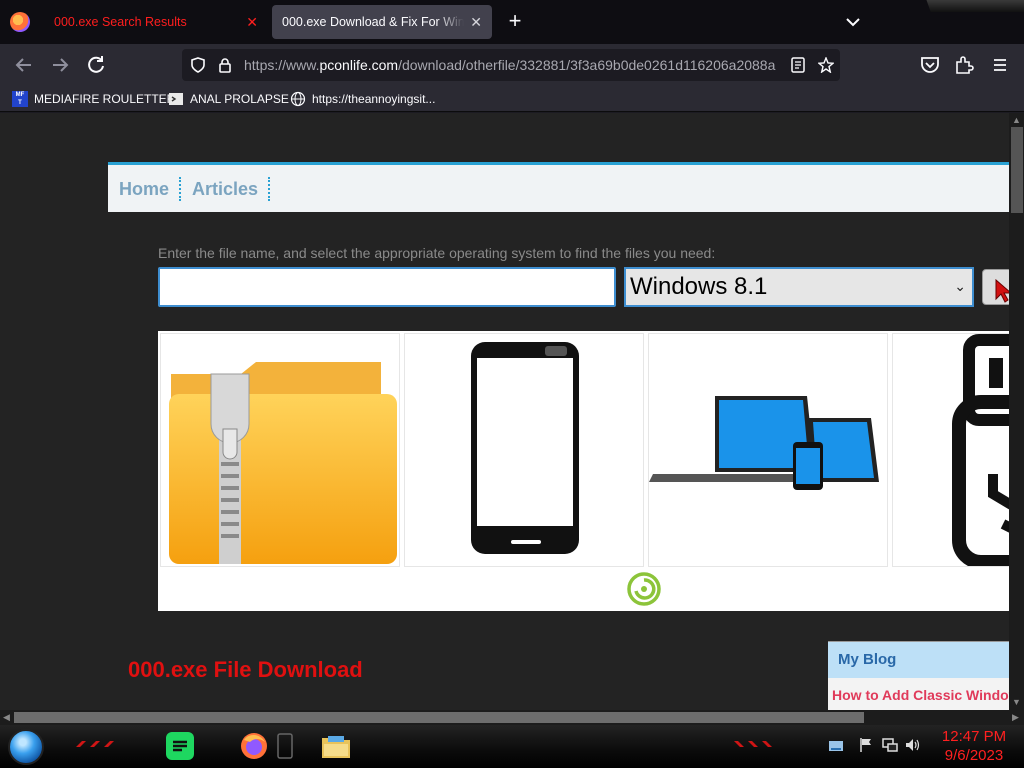 The image size is (1024, 768). I want to click on tab-title: 000.exe Search Results, so click(120, 22).